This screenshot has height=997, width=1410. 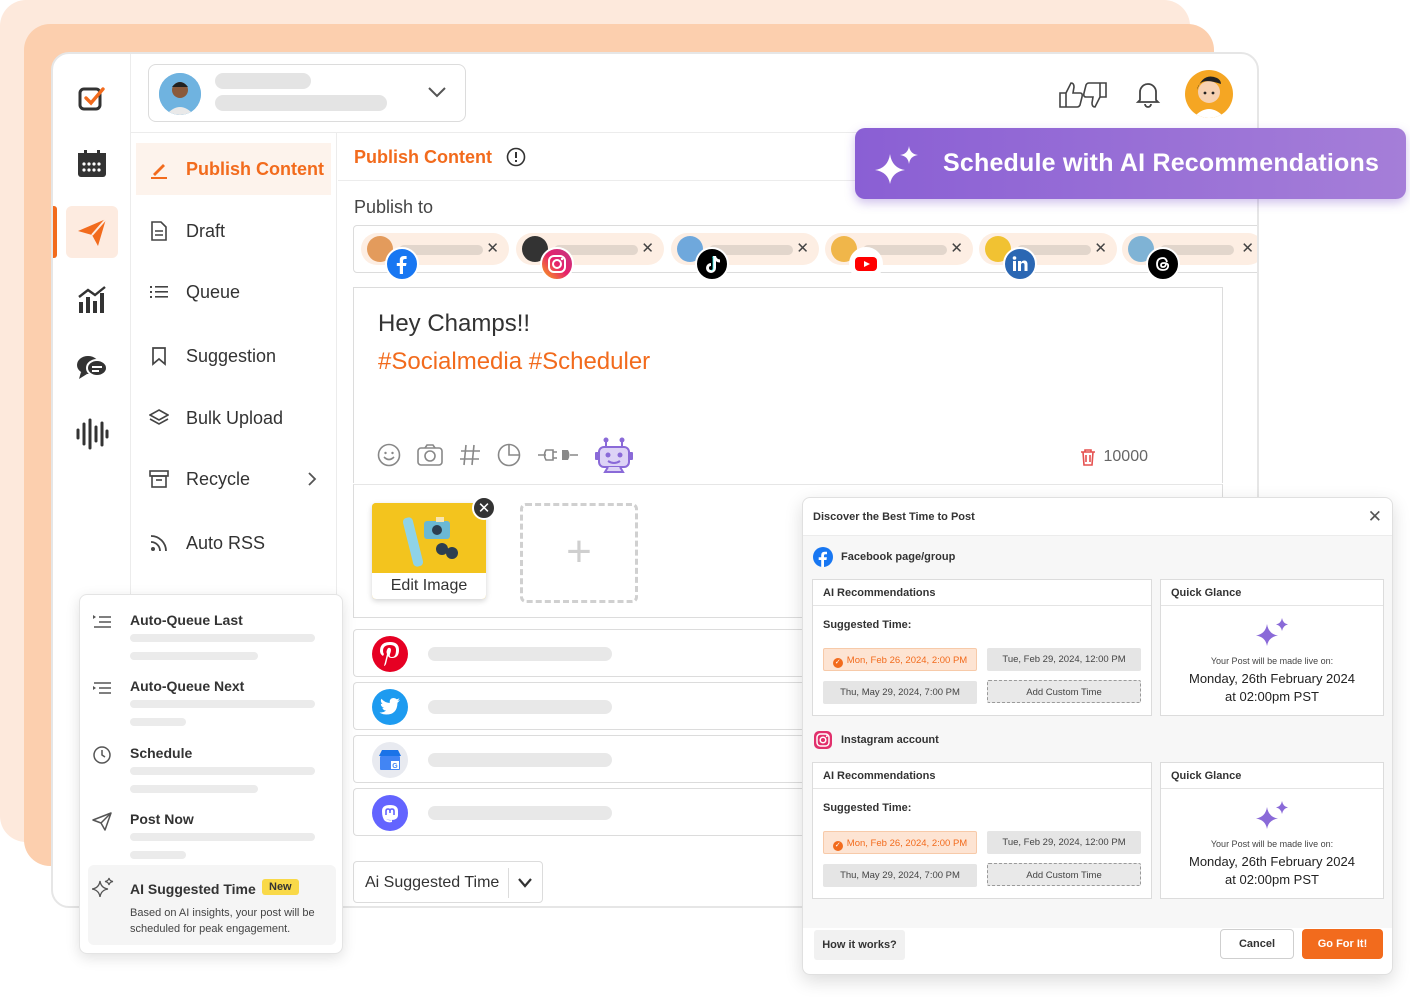 I want to click on youtube-icon, so click(x=866, y=264).